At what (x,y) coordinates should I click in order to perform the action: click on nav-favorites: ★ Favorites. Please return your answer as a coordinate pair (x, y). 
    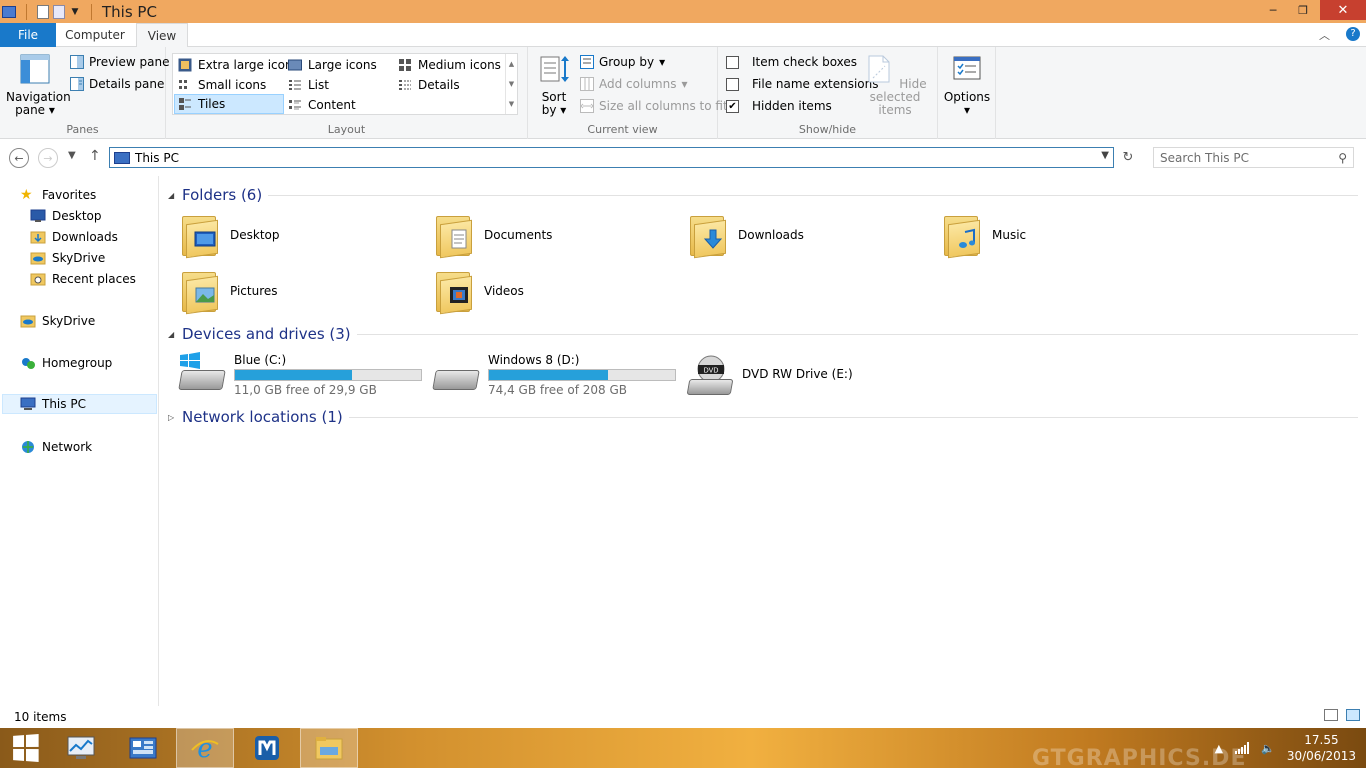
    Looking at the image, I should click on (58, 195).